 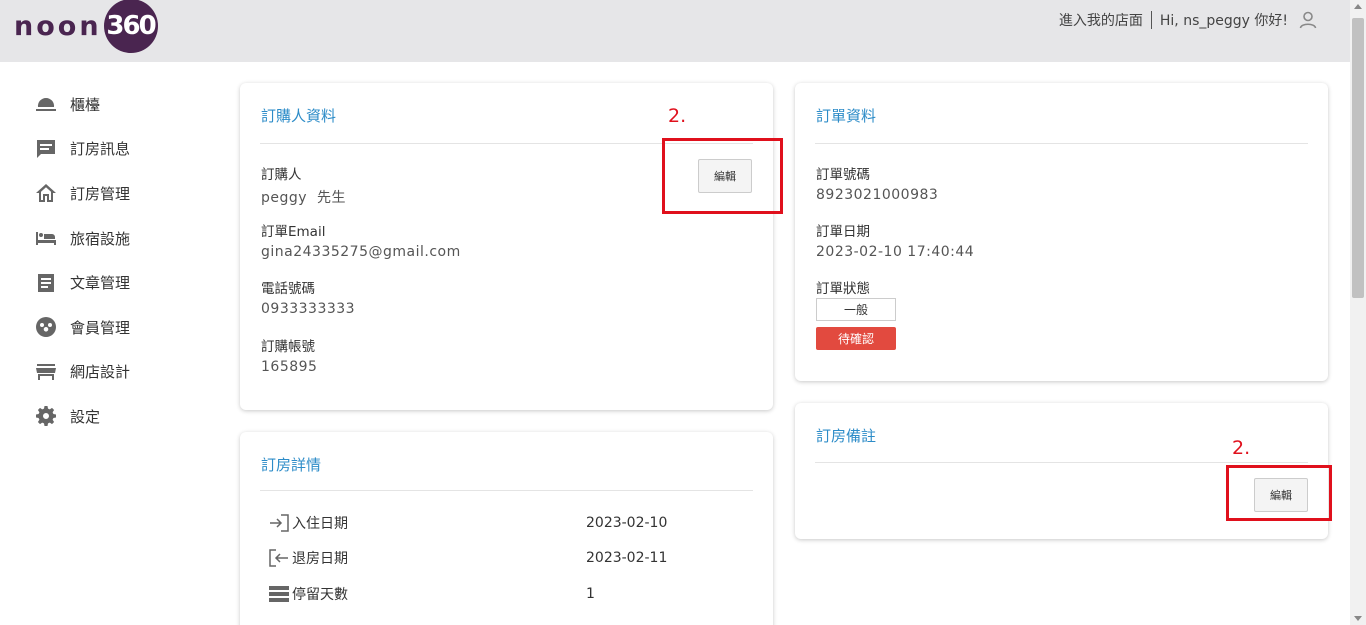 I want to click on order-status-label: 訂單狀態, so click(x=843, y=289).